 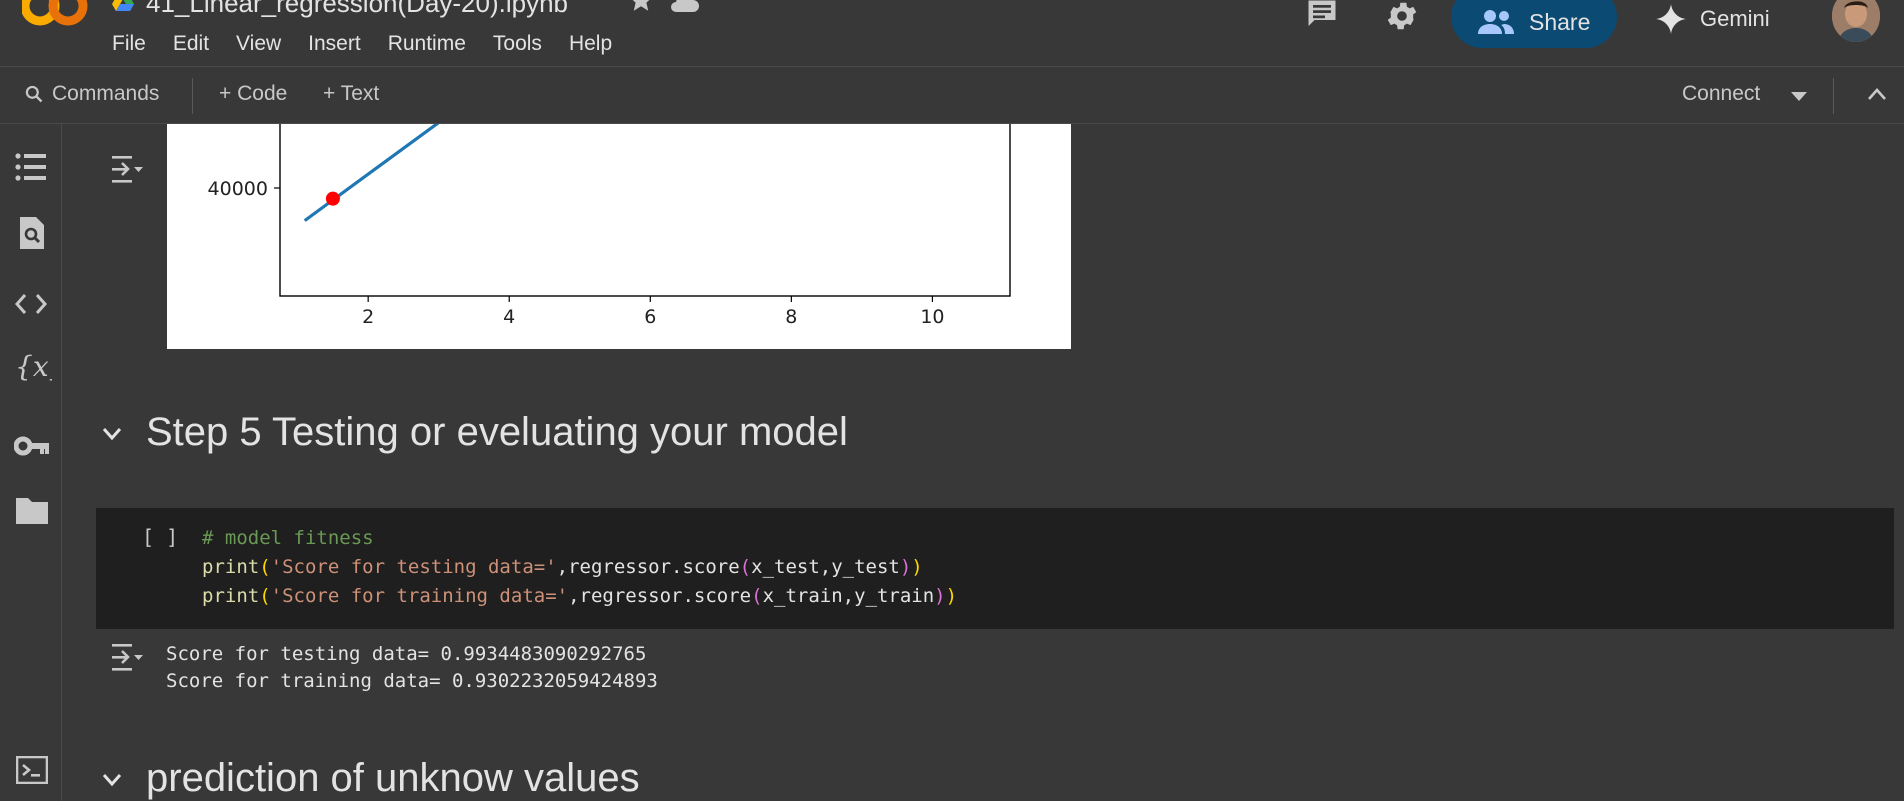 What do you see at coordinates (791, 317) in the screenshot?
I see `x-tick-label: 8` at bounding box center [791, 317].